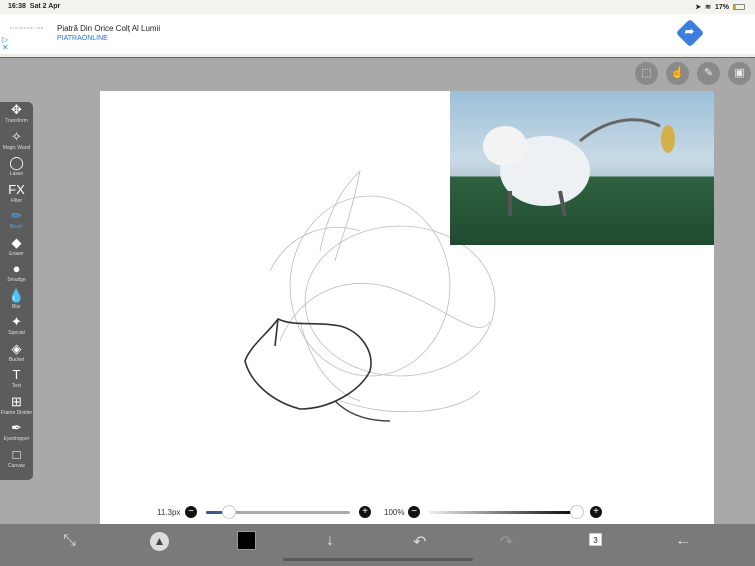  Describe the element at coordinates (16, 253) in the screenshot. I see `tool-label: Eraser` at that location.